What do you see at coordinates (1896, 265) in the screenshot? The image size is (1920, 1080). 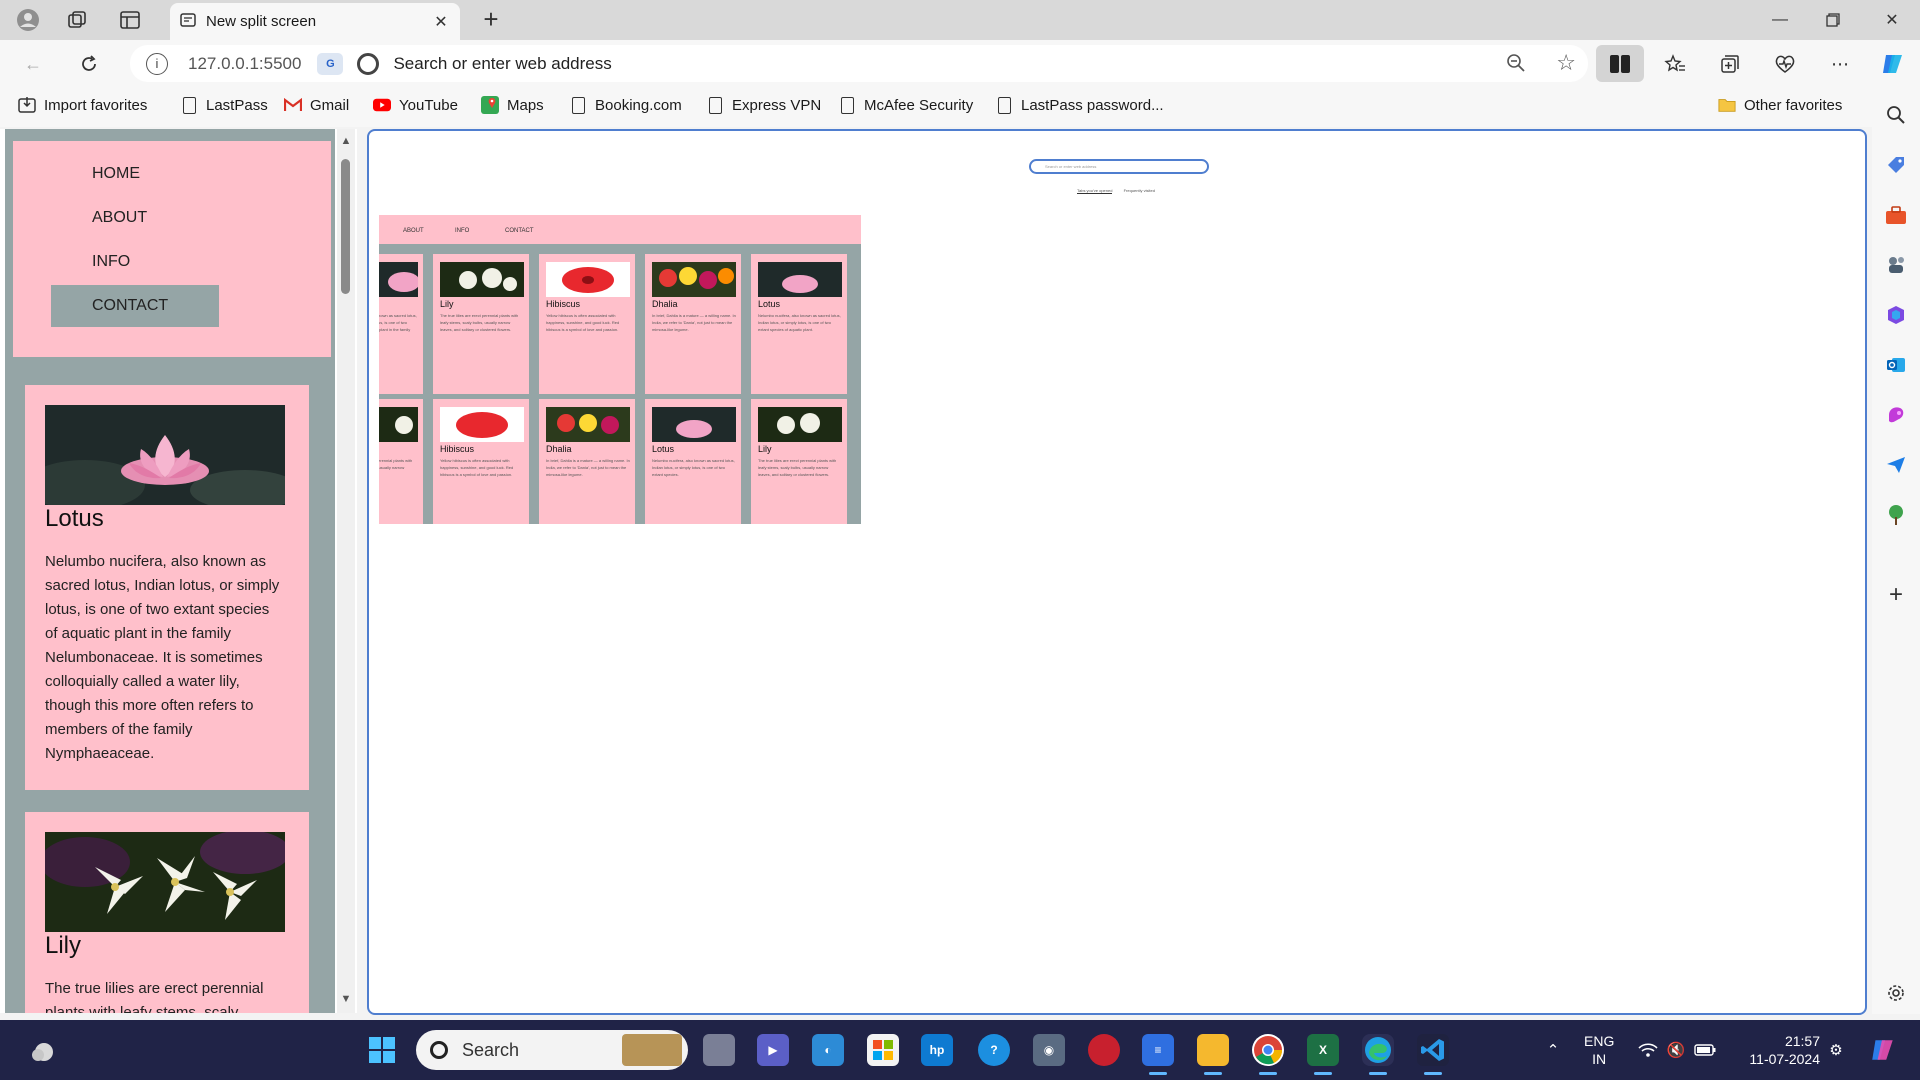 I see `sidebar-games-icon` at bounding box center [1896, 265].